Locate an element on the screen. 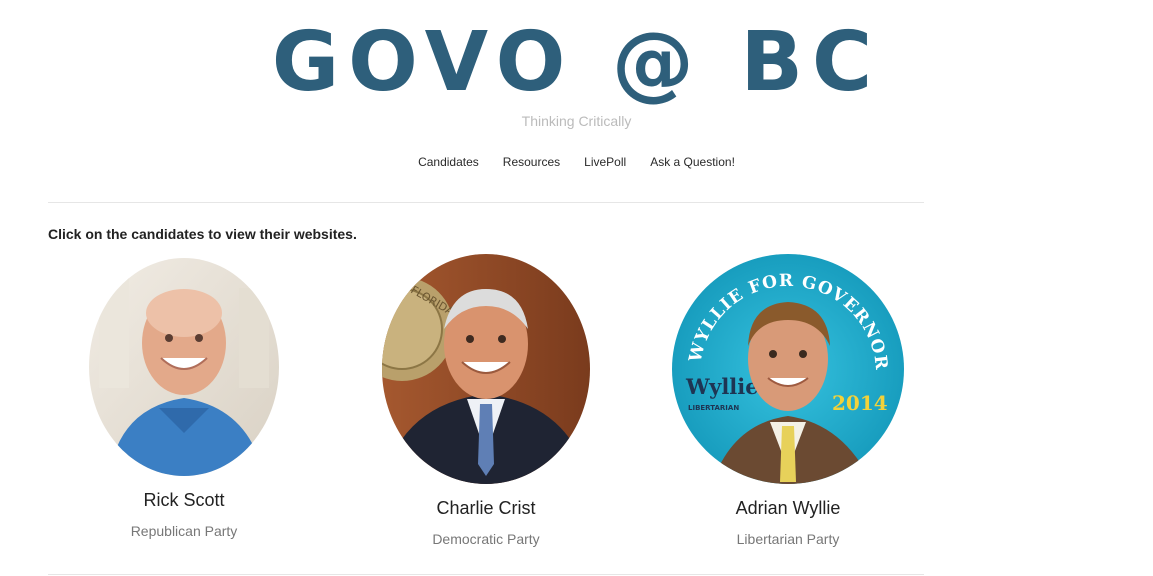 This screenshot has width=1153, height=576. candidate-name: Charlie Crist is located at coordinates (486, 508).